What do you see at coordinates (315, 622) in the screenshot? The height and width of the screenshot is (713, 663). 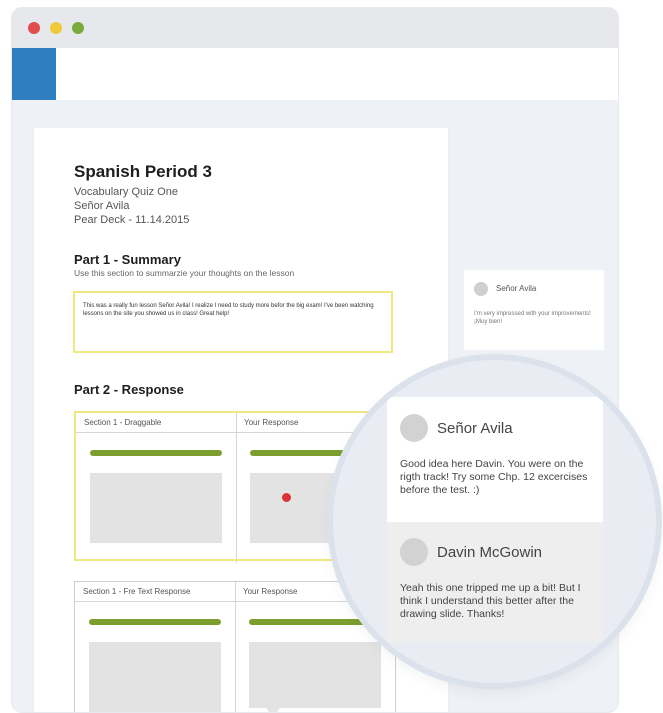 I see `response-progress-bar` at bounding box center [315, 622].